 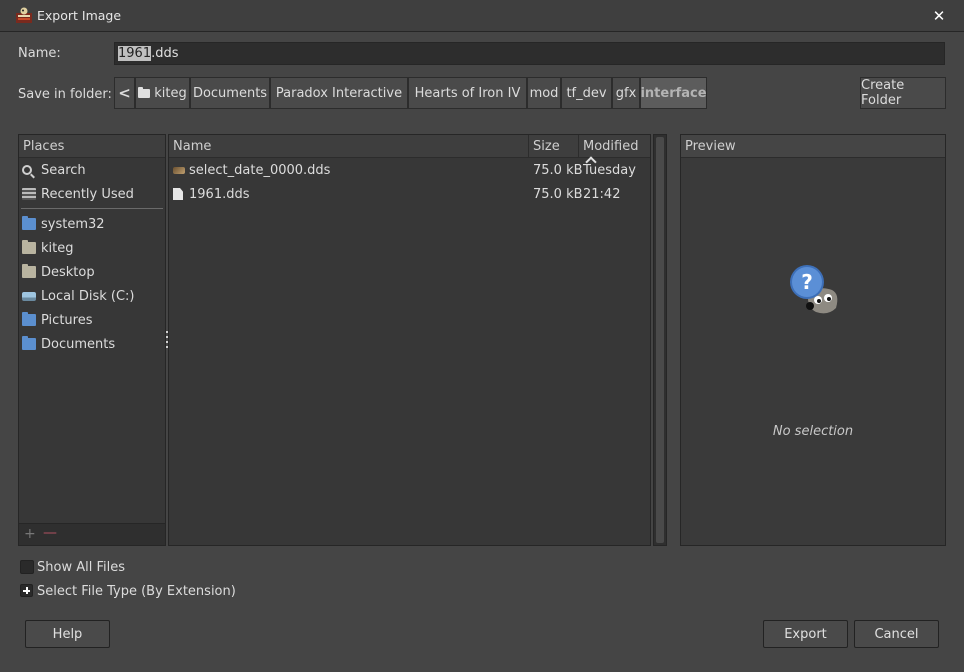 What do you see at coordinates (88, 296) in the screenshot?
I see `place-label: Local Disk (C:)` at bounding box center [88, 296].